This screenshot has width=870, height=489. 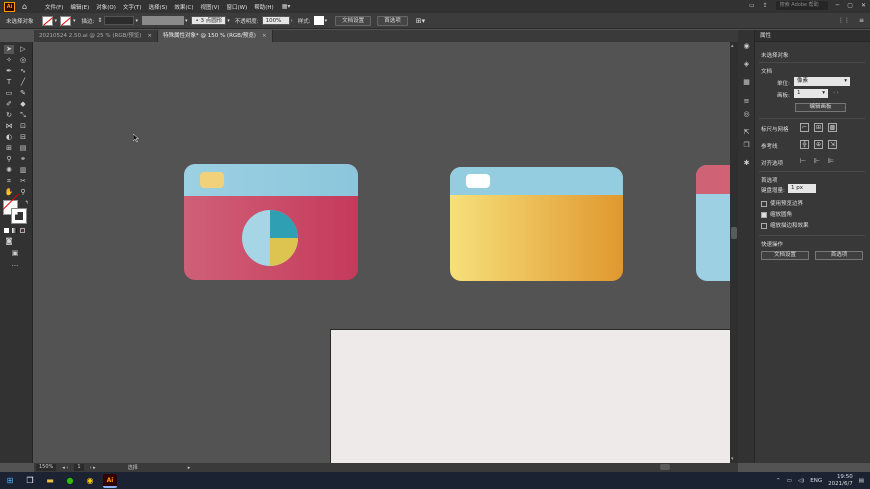 I want to click on menu-select: 选择(S), so click(x=158, y=7).